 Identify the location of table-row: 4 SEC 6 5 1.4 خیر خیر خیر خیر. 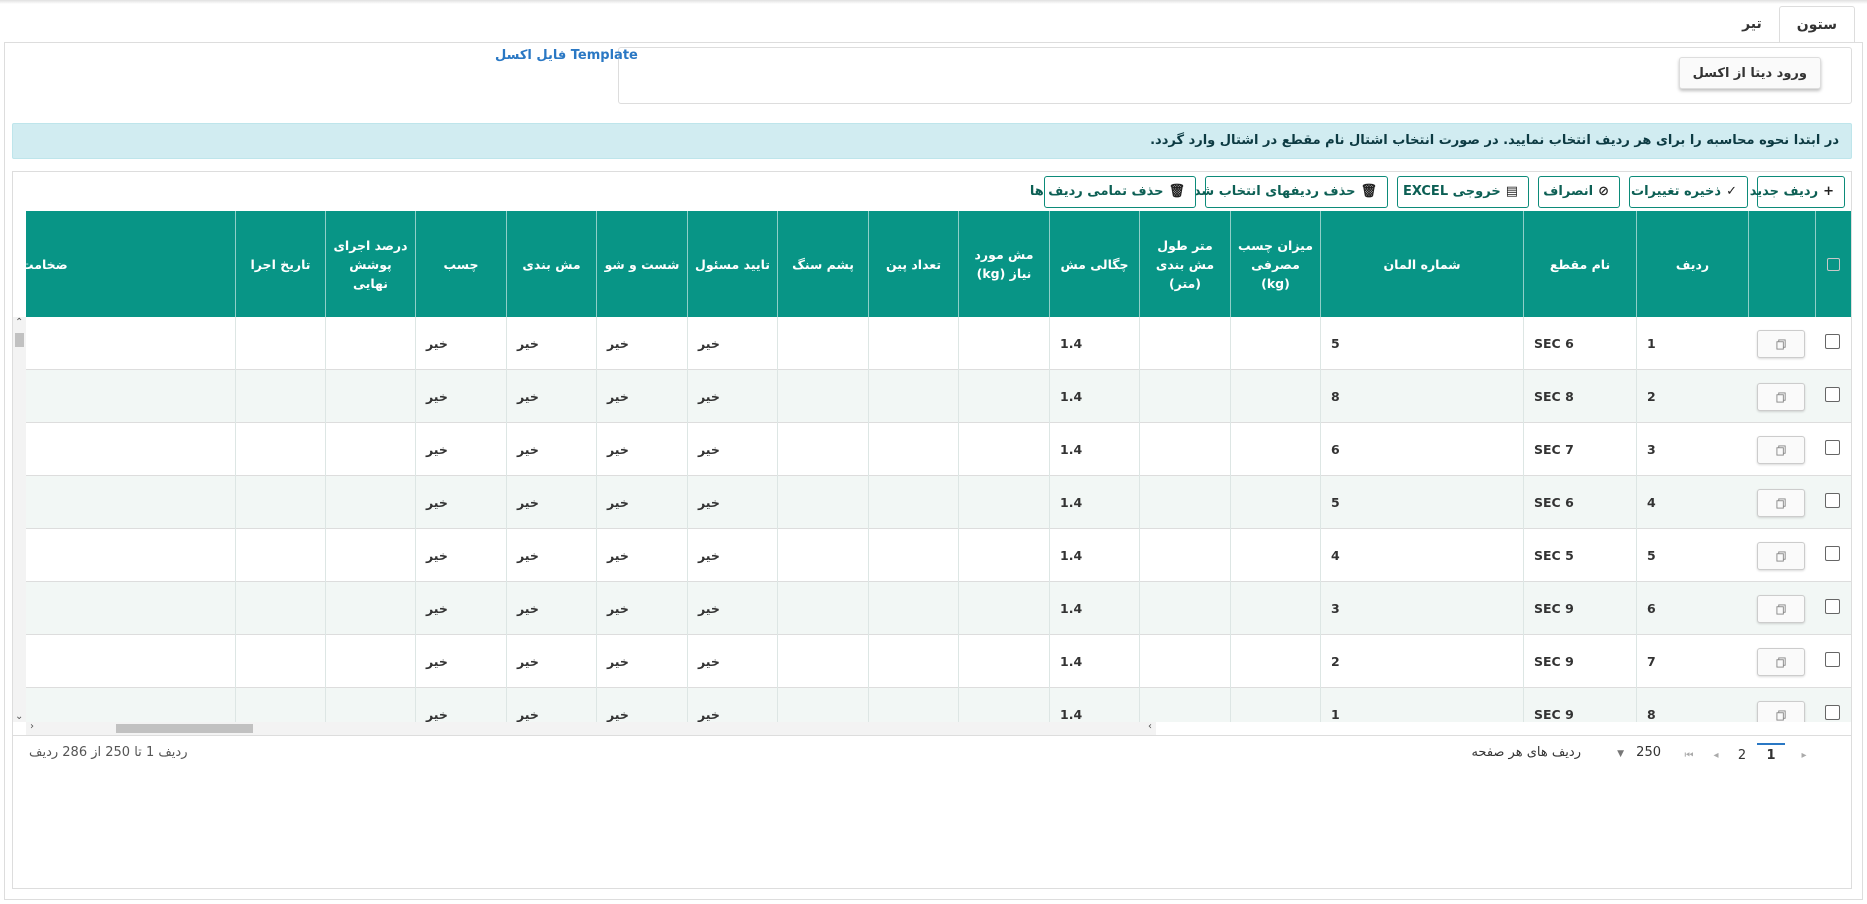
(938, 502).